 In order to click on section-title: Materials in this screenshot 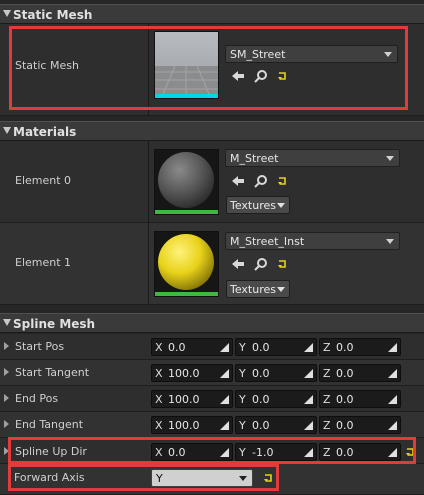, I will do `click(45, 132)`.